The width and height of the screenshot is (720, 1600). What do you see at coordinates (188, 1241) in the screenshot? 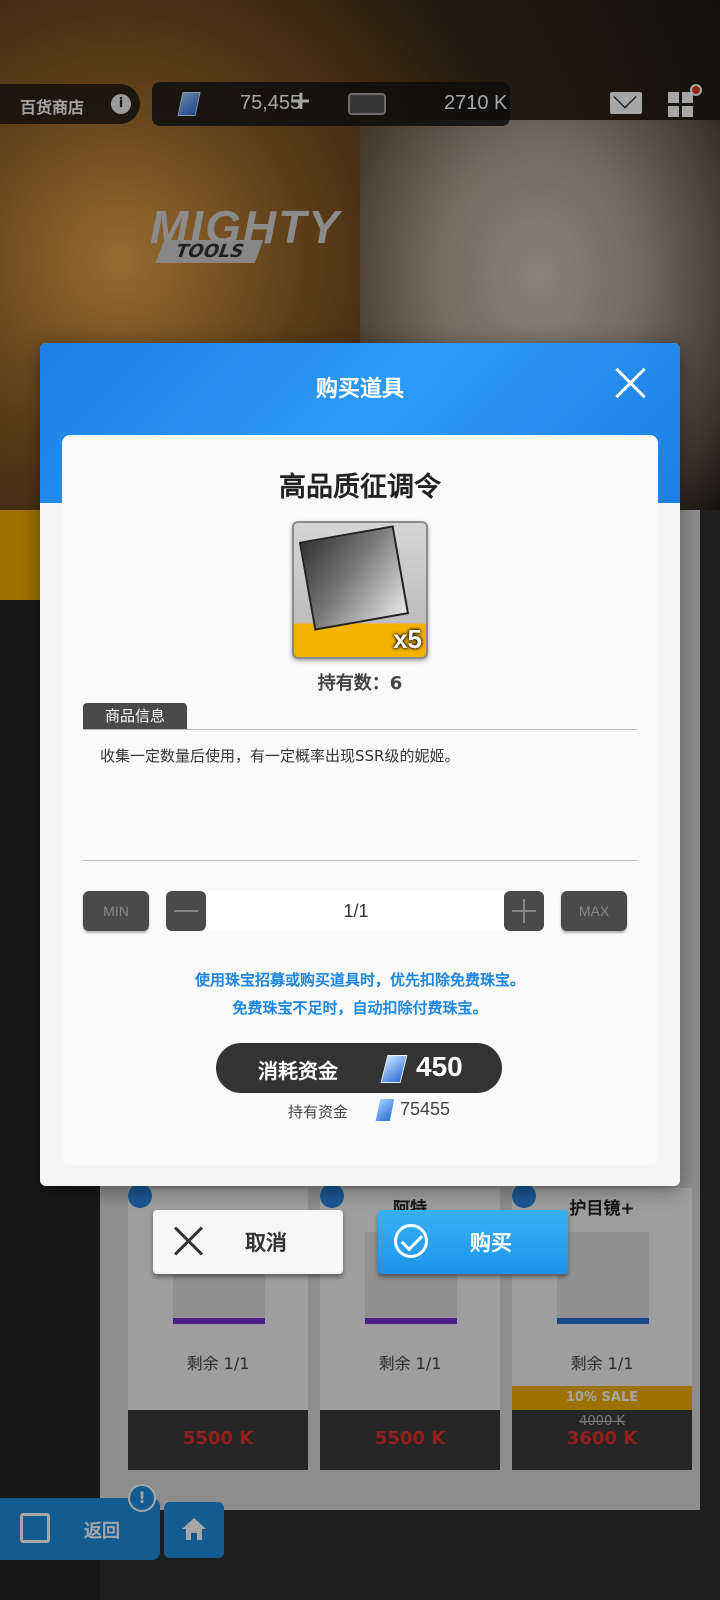
I see `cancel-x-icon` at bounding box center [188, 1241].